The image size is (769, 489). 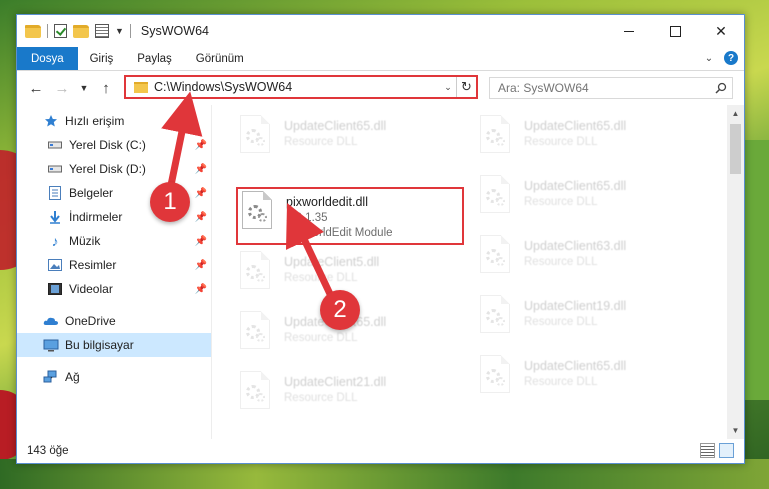 I want to click on up-arrow-icon: ↑, so click(x=106, y=88).